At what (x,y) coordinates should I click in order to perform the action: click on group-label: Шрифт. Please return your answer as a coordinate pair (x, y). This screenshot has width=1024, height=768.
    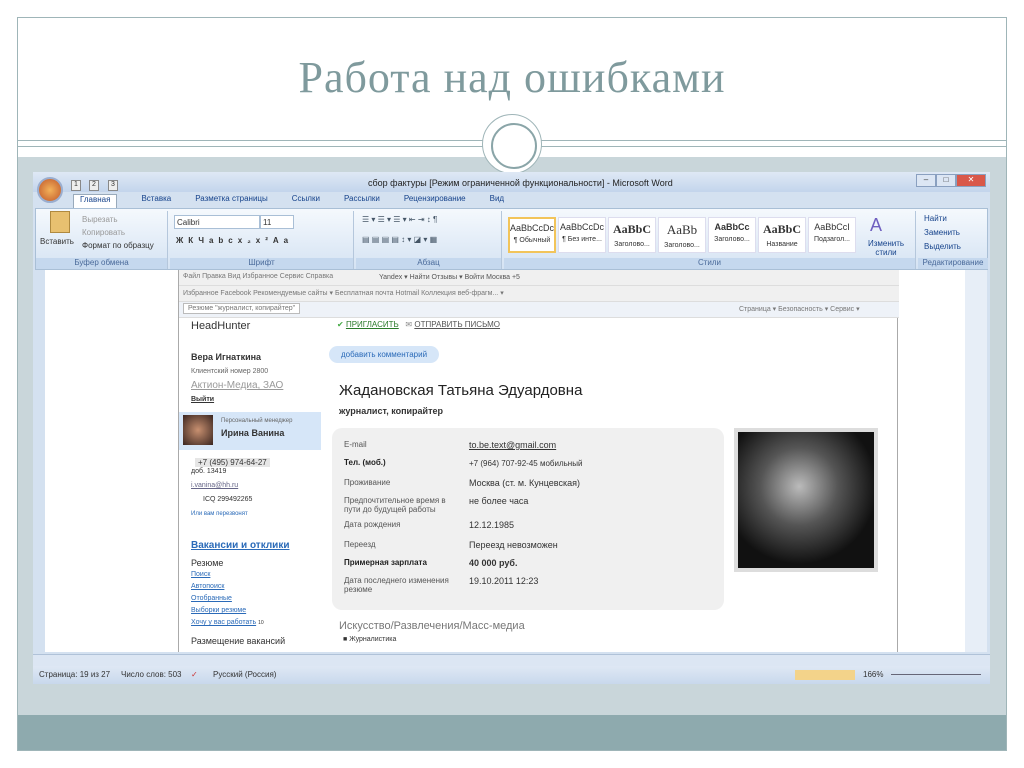
    Looking at the image, I should click on (261, 263).